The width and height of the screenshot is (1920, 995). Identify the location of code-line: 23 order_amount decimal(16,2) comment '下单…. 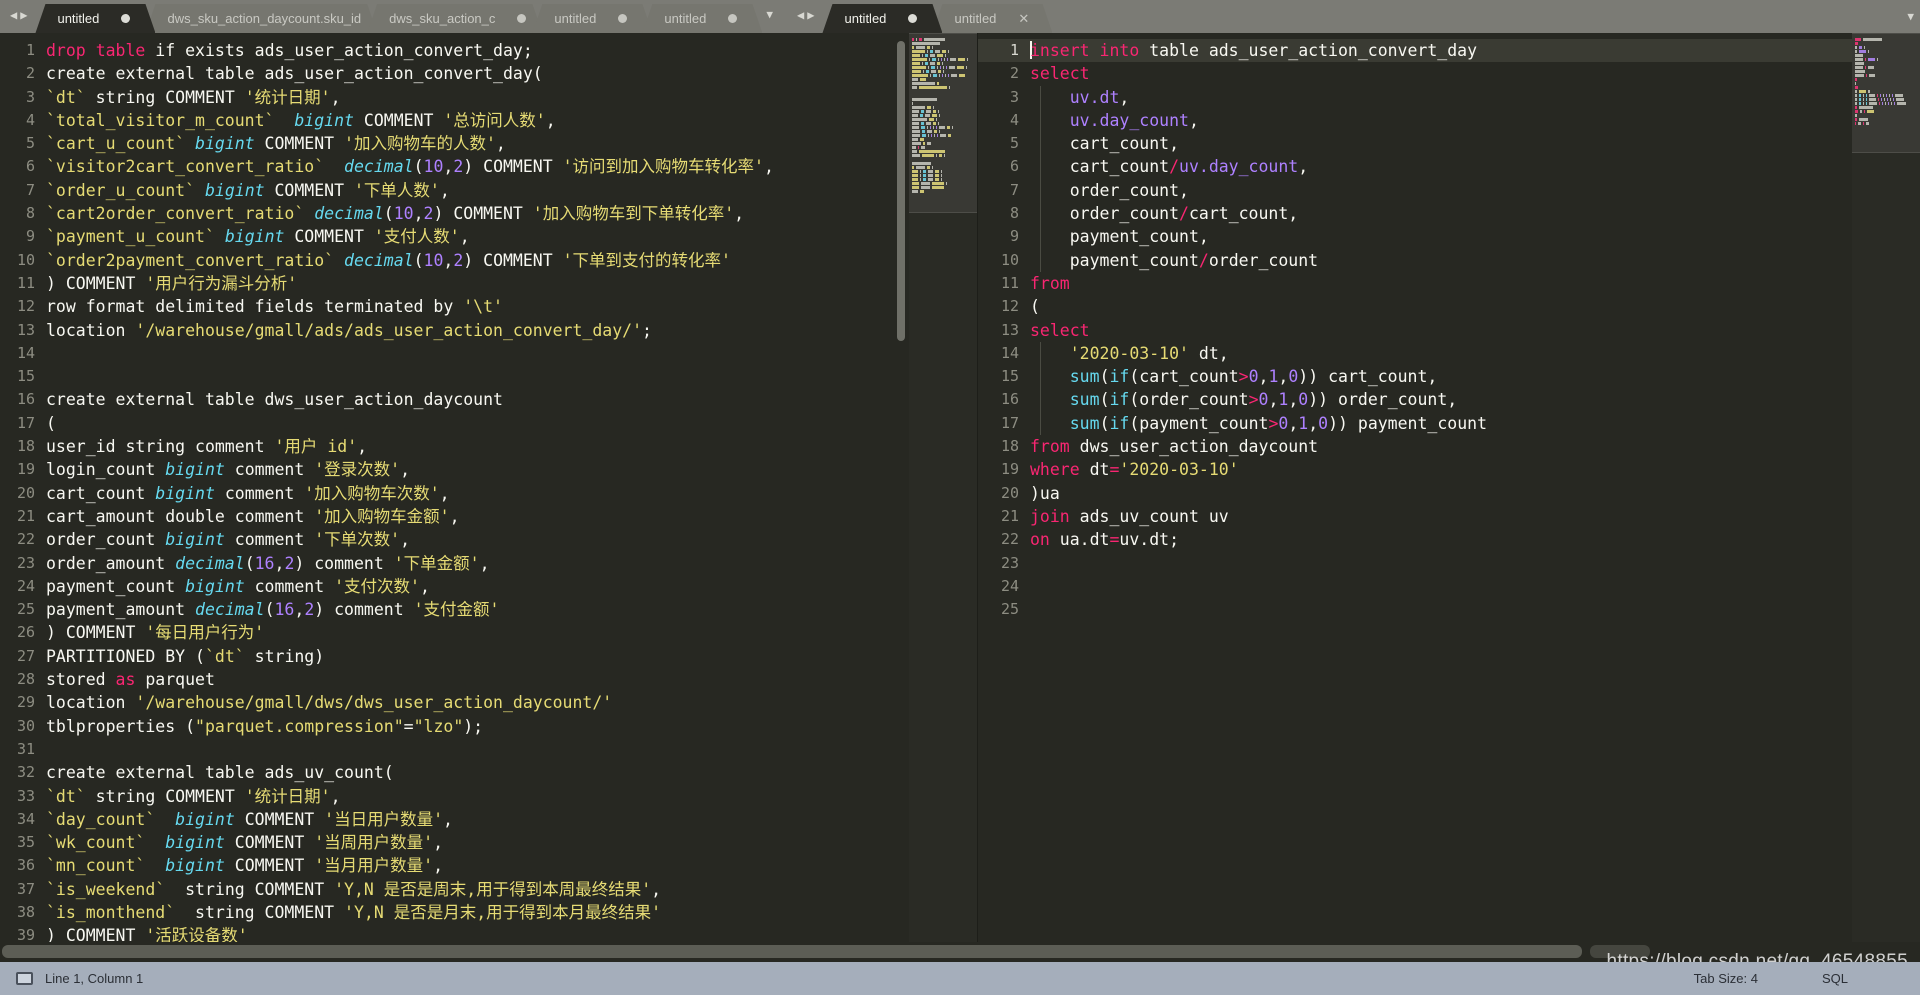
(488, 563).